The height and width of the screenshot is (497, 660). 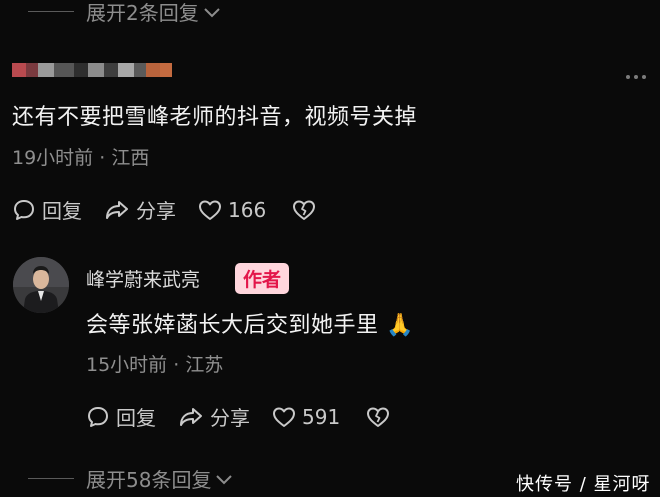 I want to click on blurred-username, so click(x=92, y=70).